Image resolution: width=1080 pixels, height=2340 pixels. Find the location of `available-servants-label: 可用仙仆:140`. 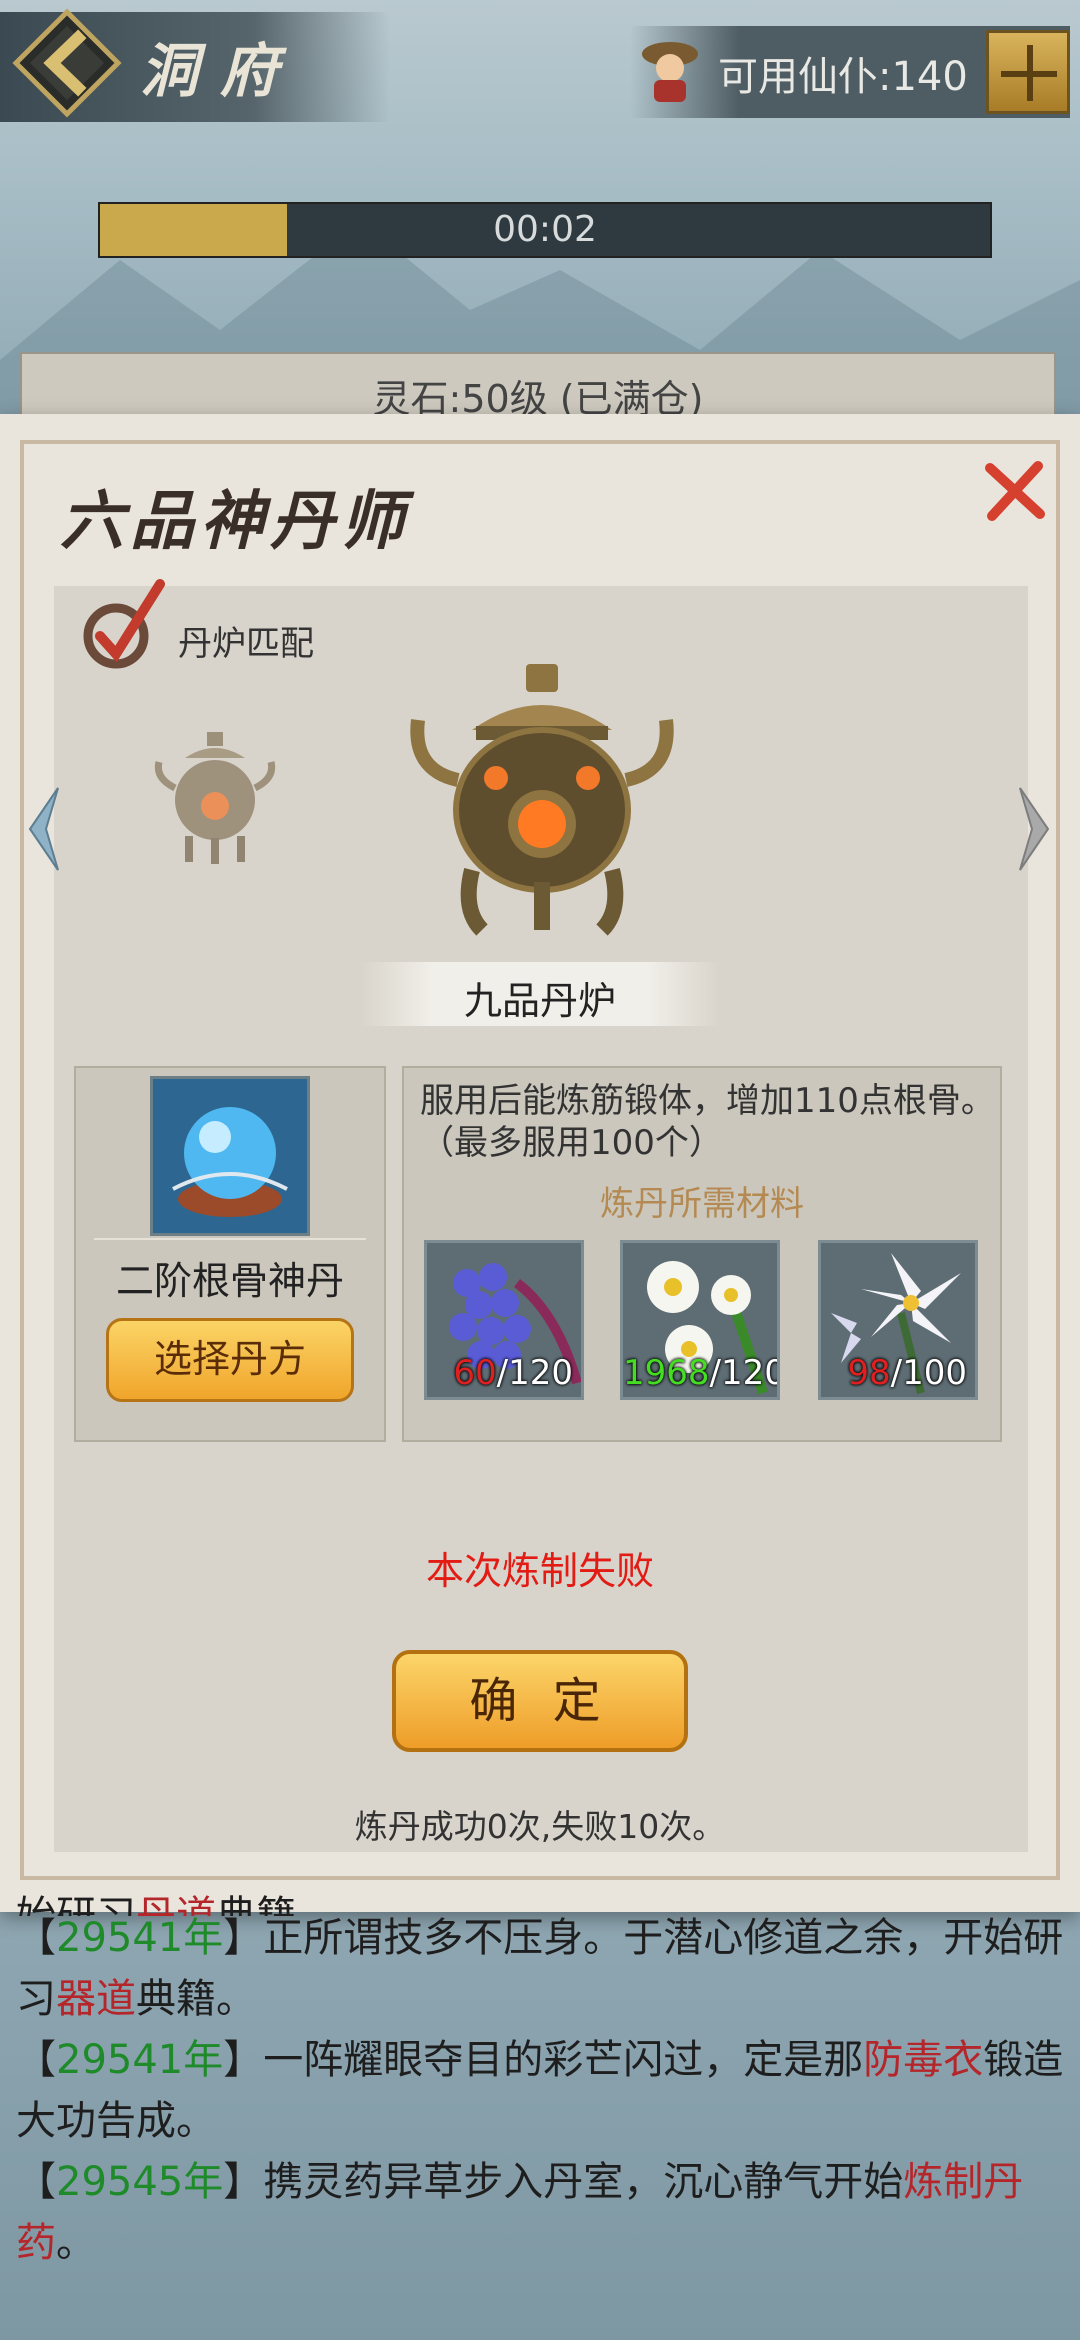

available-servants-label: 可用仙仆:140 is located at coordinates (843, 77).